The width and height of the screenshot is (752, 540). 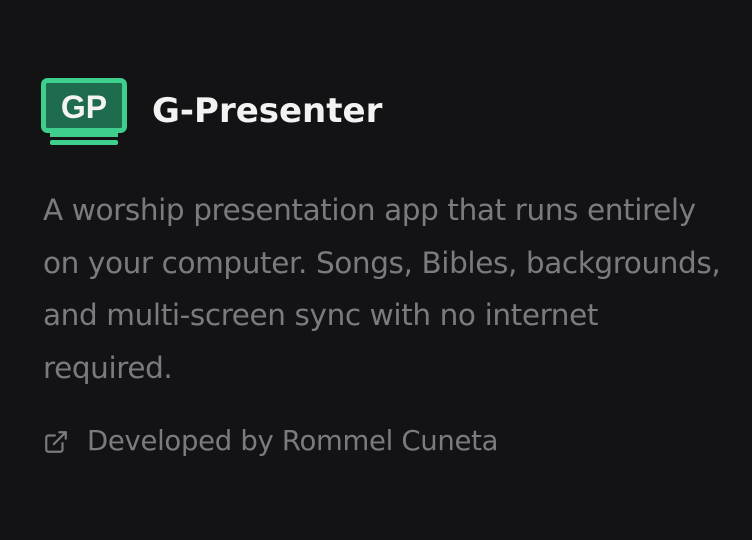 I want to click on credit-text: Developed by Rommel Cuneta, so click(x=293, y=441).